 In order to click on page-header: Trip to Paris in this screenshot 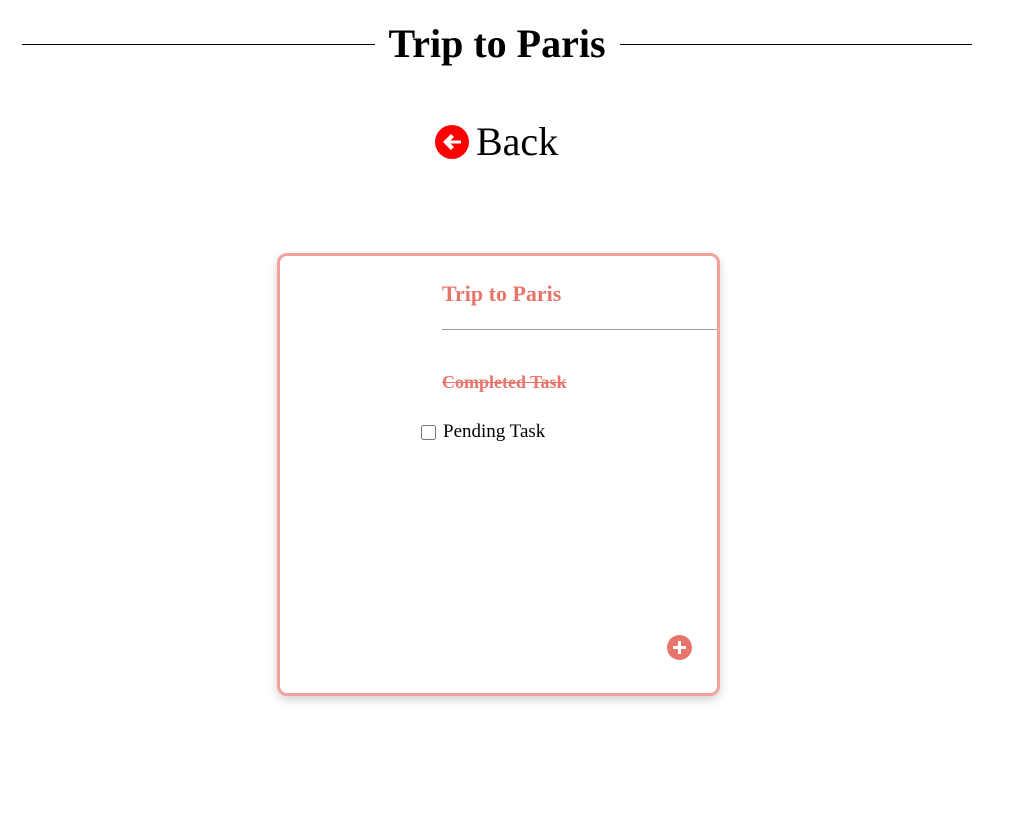, I will do `click(497, 43)`.